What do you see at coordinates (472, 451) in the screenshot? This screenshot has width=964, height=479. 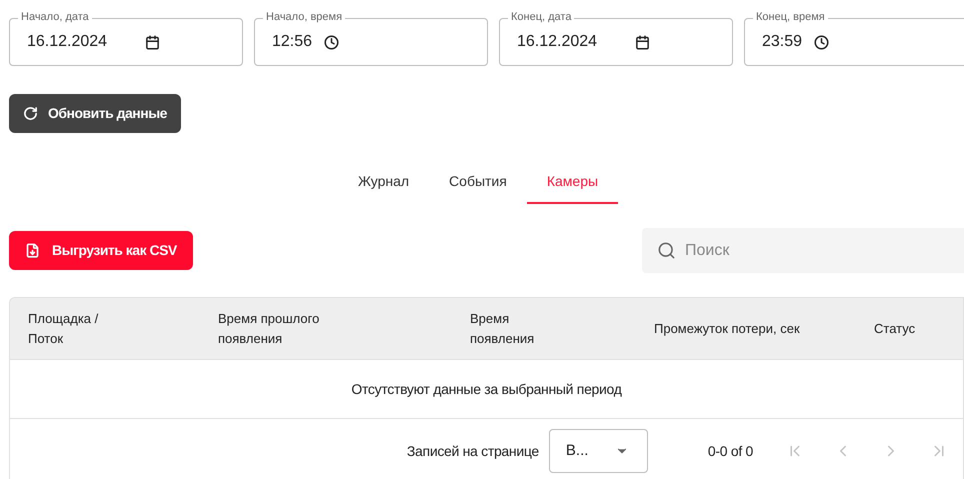 I see `rows-per-page-label: Записей на странице` at bounding box center [472, 451].